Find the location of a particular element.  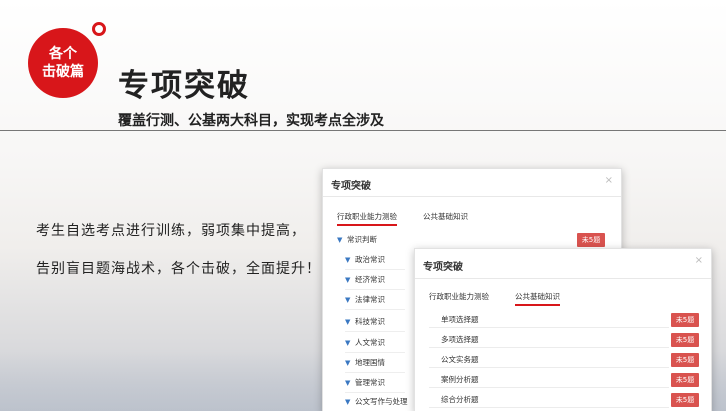

list-item: ▼ 人文常识 is located at coordinates (365, 343).